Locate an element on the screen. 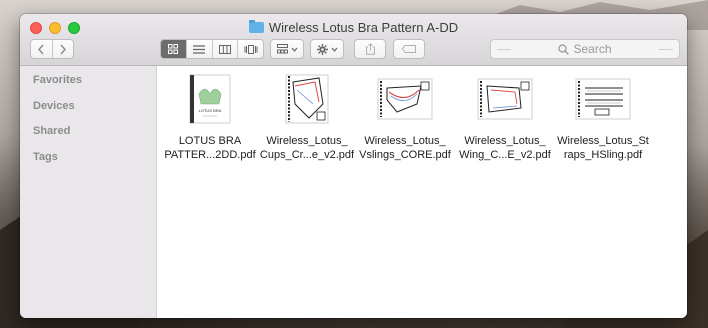  icon-view-button is located at coordinates (174, 49).